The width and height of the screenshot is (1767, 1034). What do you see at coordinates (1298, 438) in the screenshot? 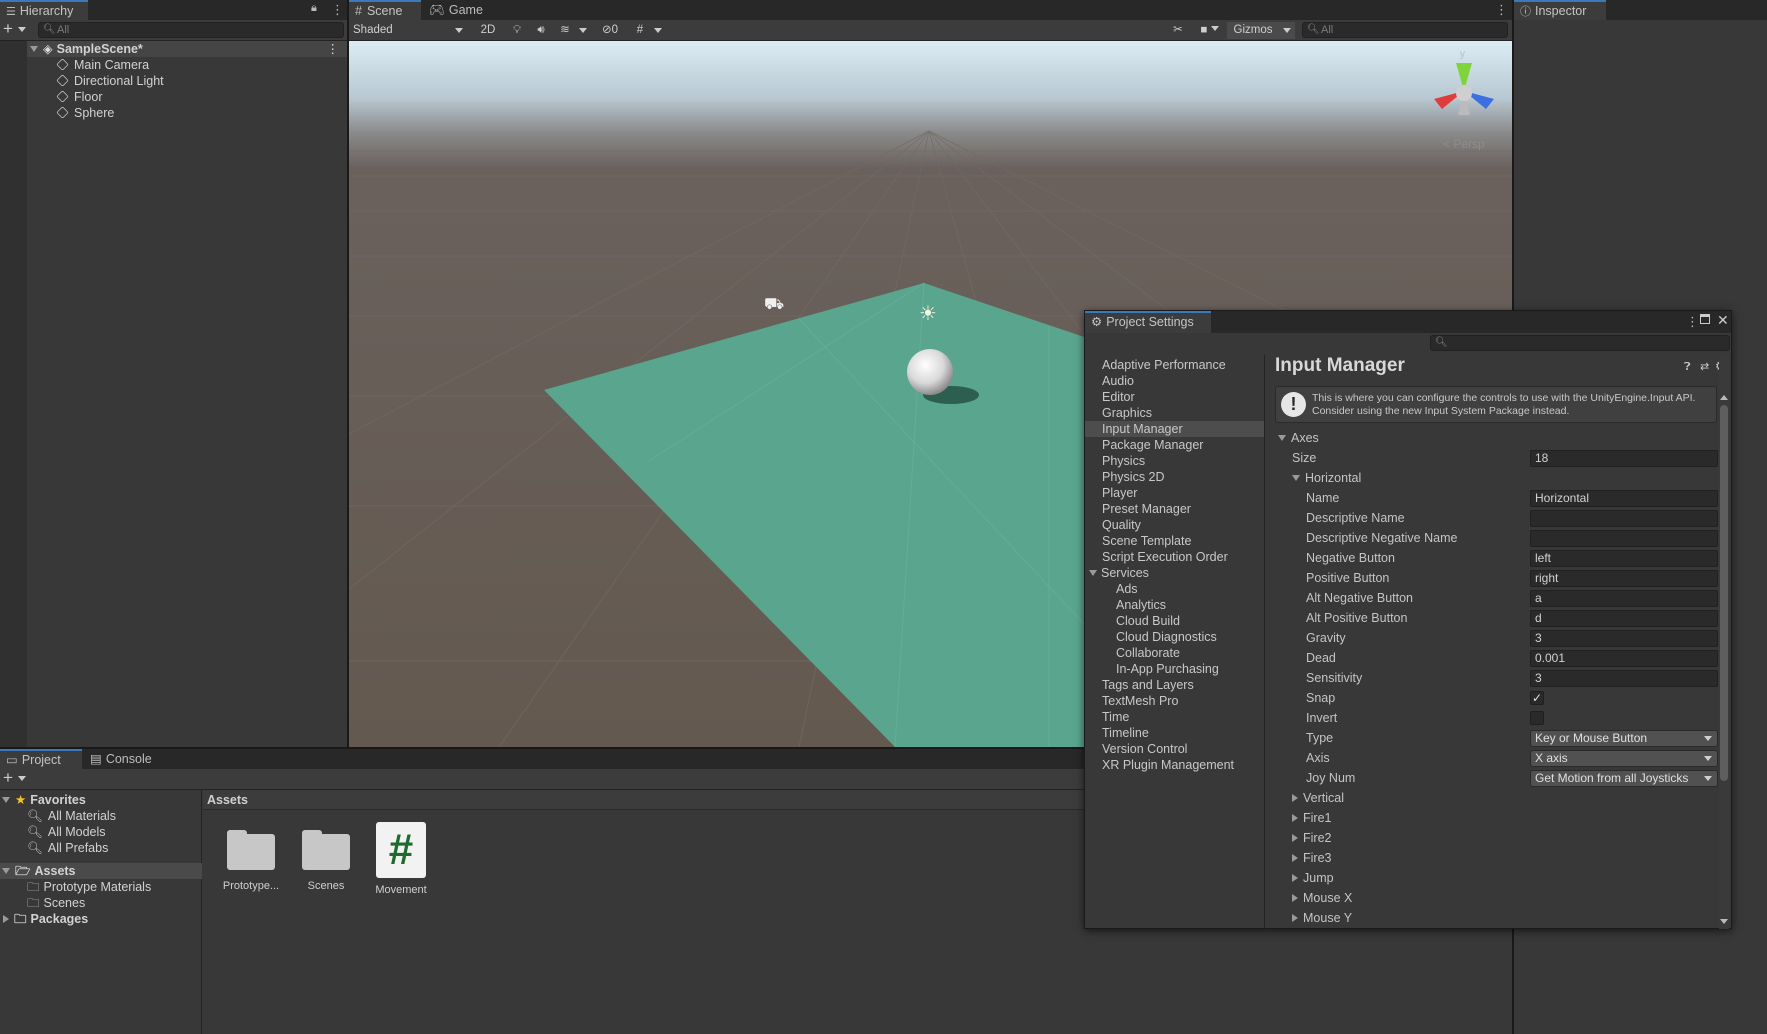
I see `axes-foldout: Axes` at bounding box center [1298, 438].